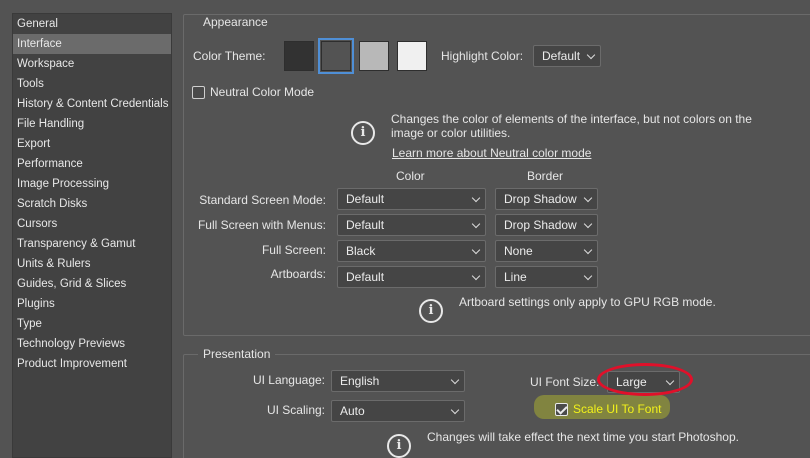 The height and width of the screenshot is (458, 810). I want to click on color-theme-swatch-darkest, so click(299, 56).